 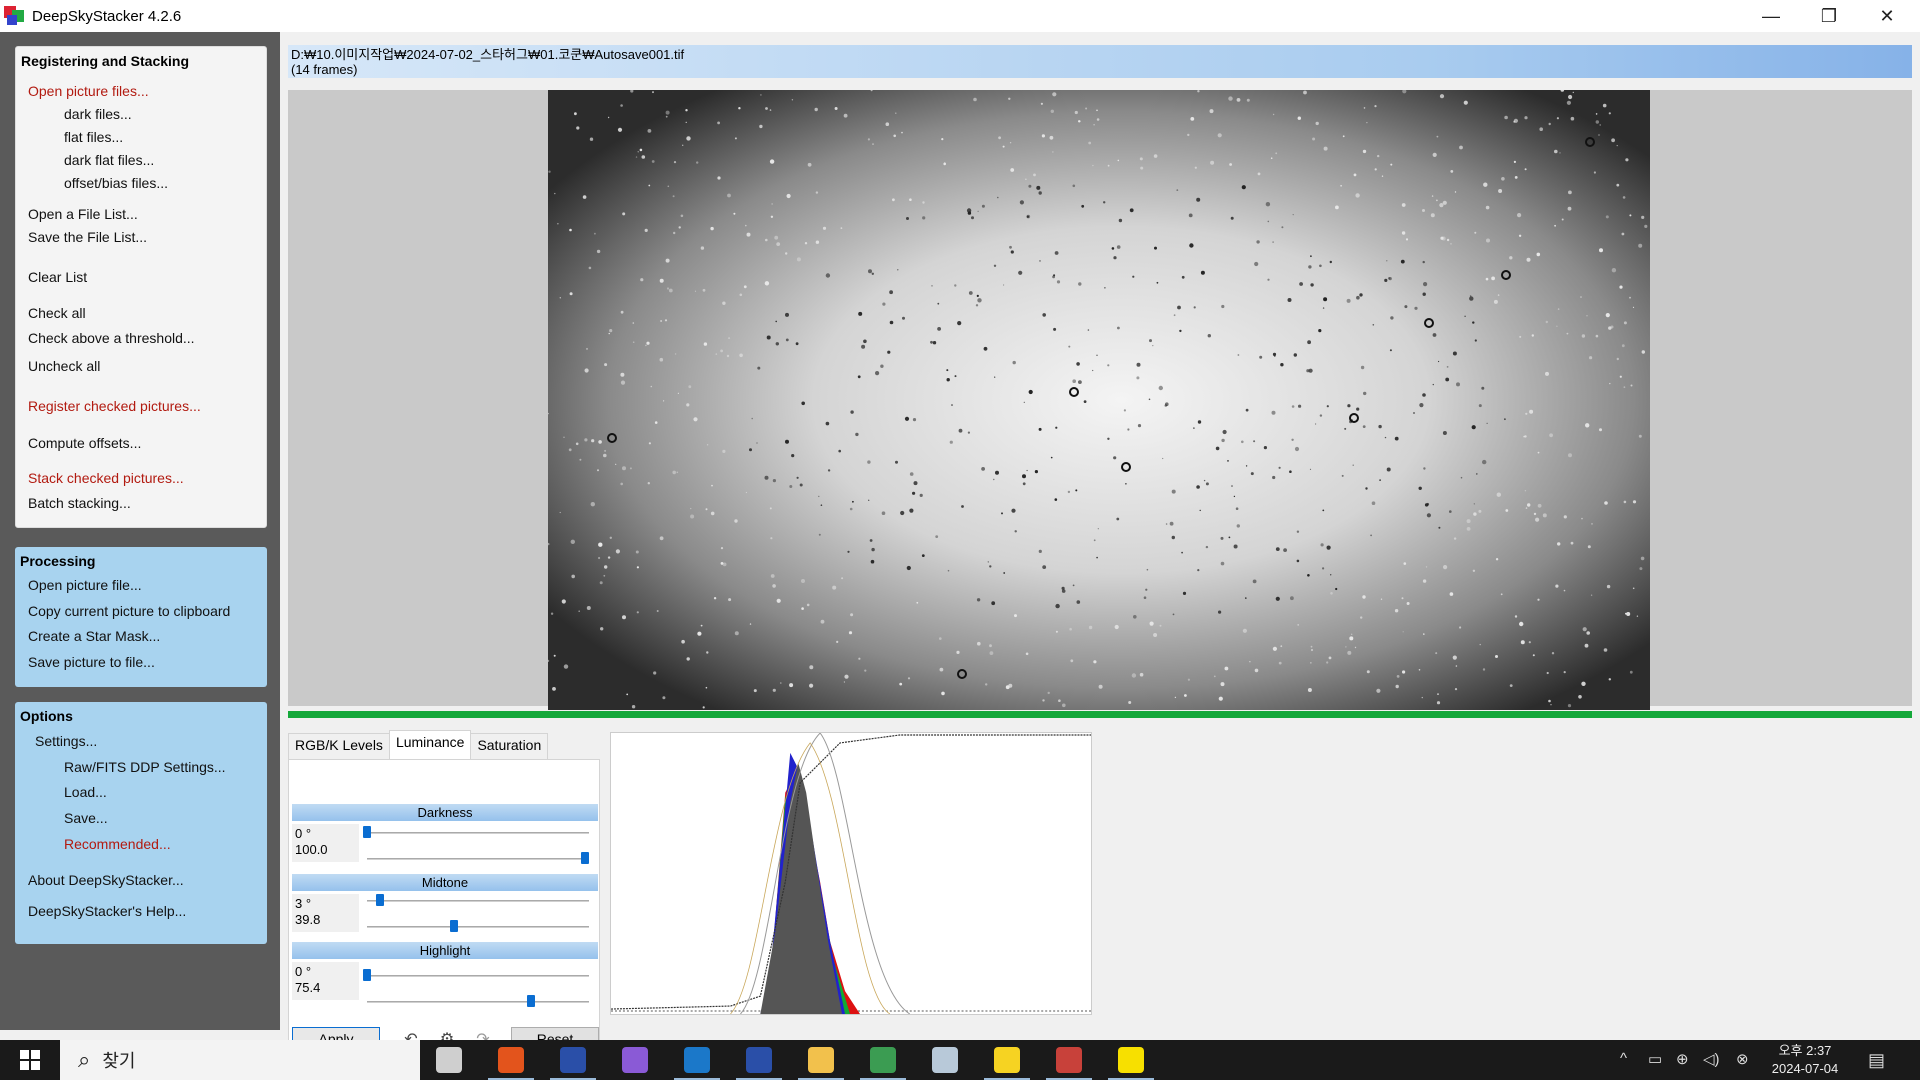 What do you see at coordinates (478, 859) in the screenshot?
I see `darkness-value-track` at bounding box center [478, 859].